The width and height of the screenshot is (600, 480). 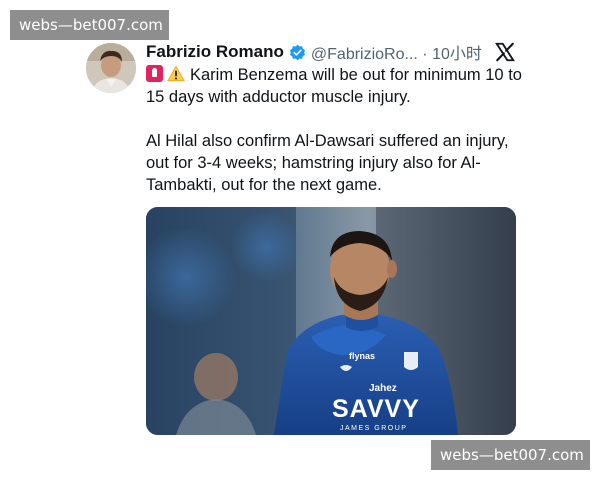 What do you see at coordinates (396, 52) in the screenshot?
I see `author-handle-and-time: @FabrizioRo... · 10小时` at bounding box center [396, 52].